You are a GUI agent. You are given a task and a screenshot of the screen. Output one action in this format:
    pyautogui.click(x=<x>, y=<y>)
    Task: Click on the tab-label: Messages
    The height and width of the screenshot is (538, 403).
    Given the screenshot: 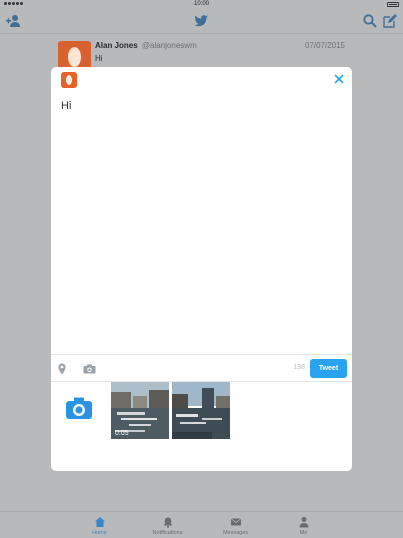 What is the action you would take?
    pyautogui.click(x=235, y=533)
    